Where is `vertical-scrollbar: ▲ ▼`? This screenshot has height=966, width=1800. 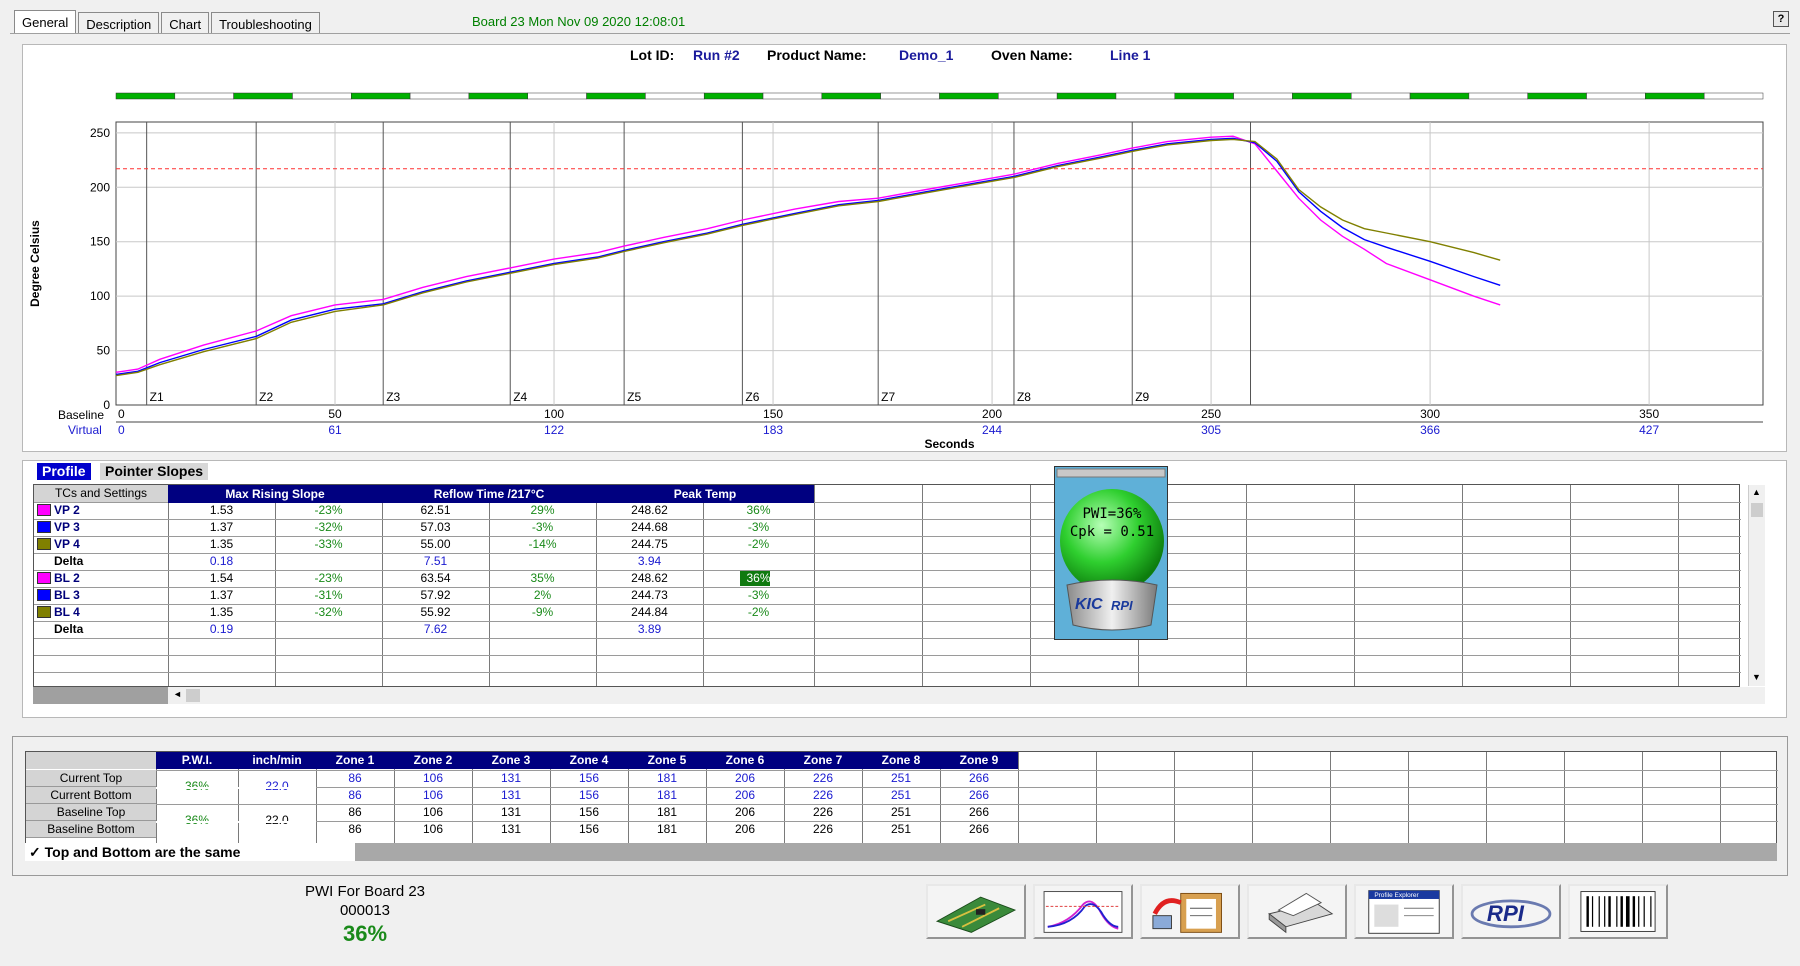 vertical-scrollbar: ▲ ▼ is located at coordinates (1756, 585).